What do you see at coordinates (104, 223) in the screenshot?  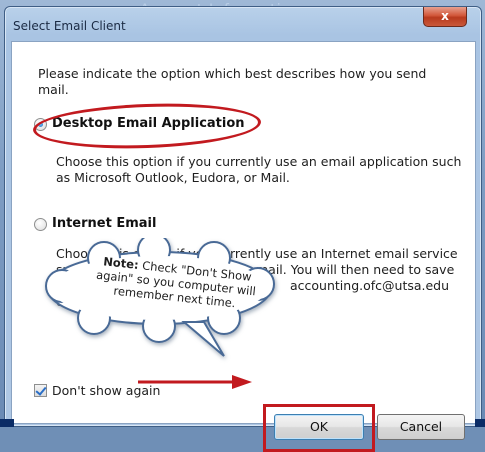 I see `option-label-internet-email: Internet Email` at bounding box center [104, 223].